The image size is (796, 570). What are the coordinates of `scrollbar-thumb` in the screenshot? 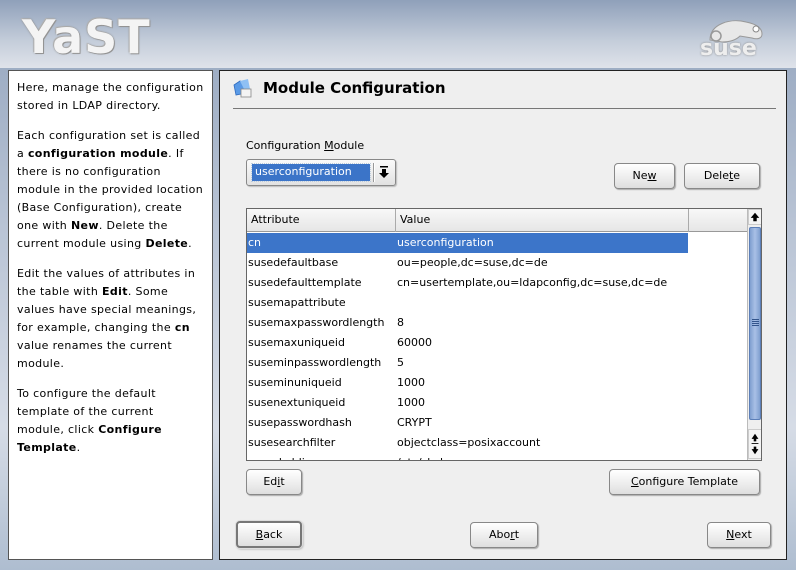 It's located at (755, 323).